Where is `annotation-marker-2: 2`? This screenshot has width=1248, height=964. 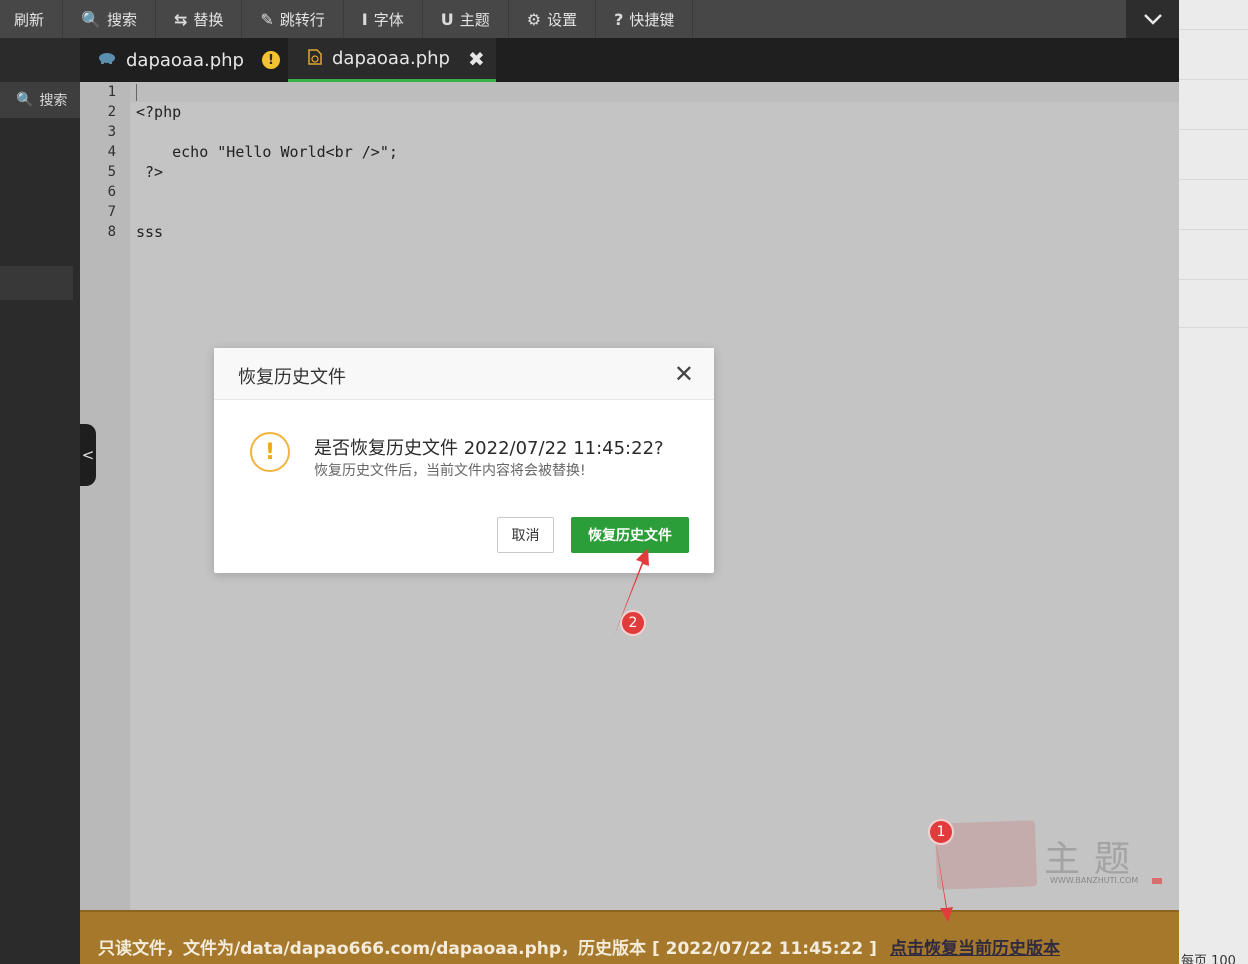
annotation-marker-2: 2 is located at coordinates (633, 623).